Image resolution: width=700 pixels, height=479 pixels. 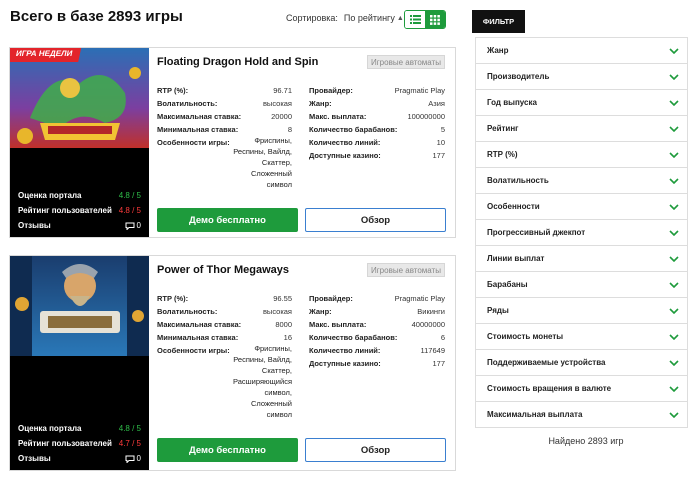 I want to click on filter-item-volatility: Волатильность, so click(x=581, y=181).